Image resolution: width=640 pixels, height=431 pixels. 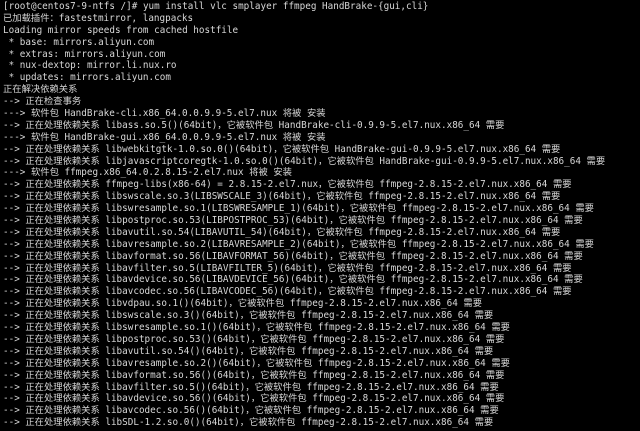 What do you see at coordinates (90, 66) in the screenshot?
I see `terminal-line: * nux-dextop: mirror.li.nux.ro` at bounding box center [90, 66].